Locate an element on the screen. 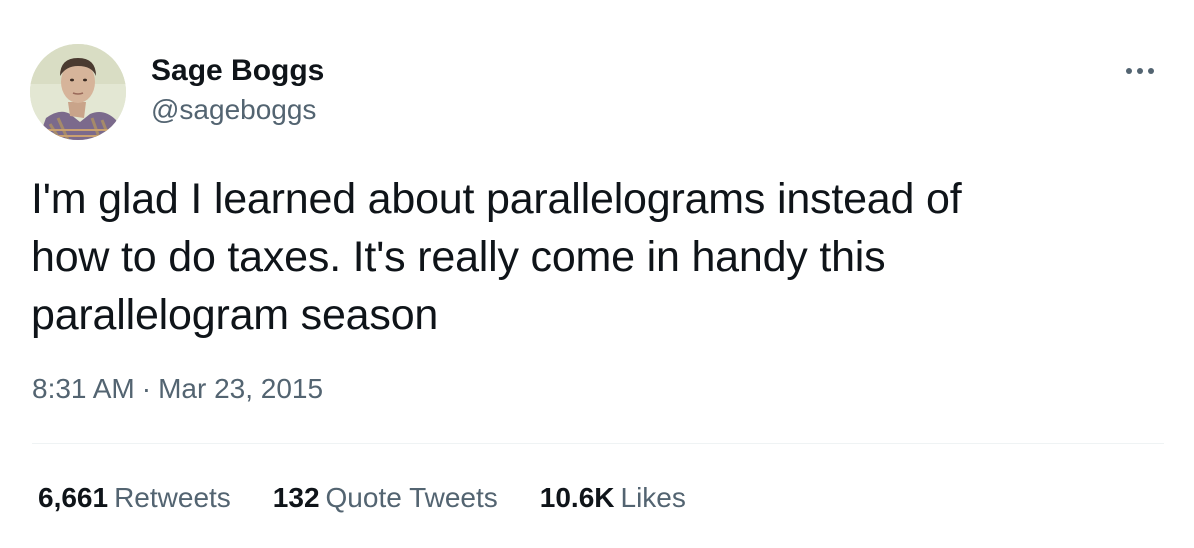 Image resolution: width=1194 pixels, height=548 pixels. likes-stat: 10.6K Likes is located at coordinates (613, 498).